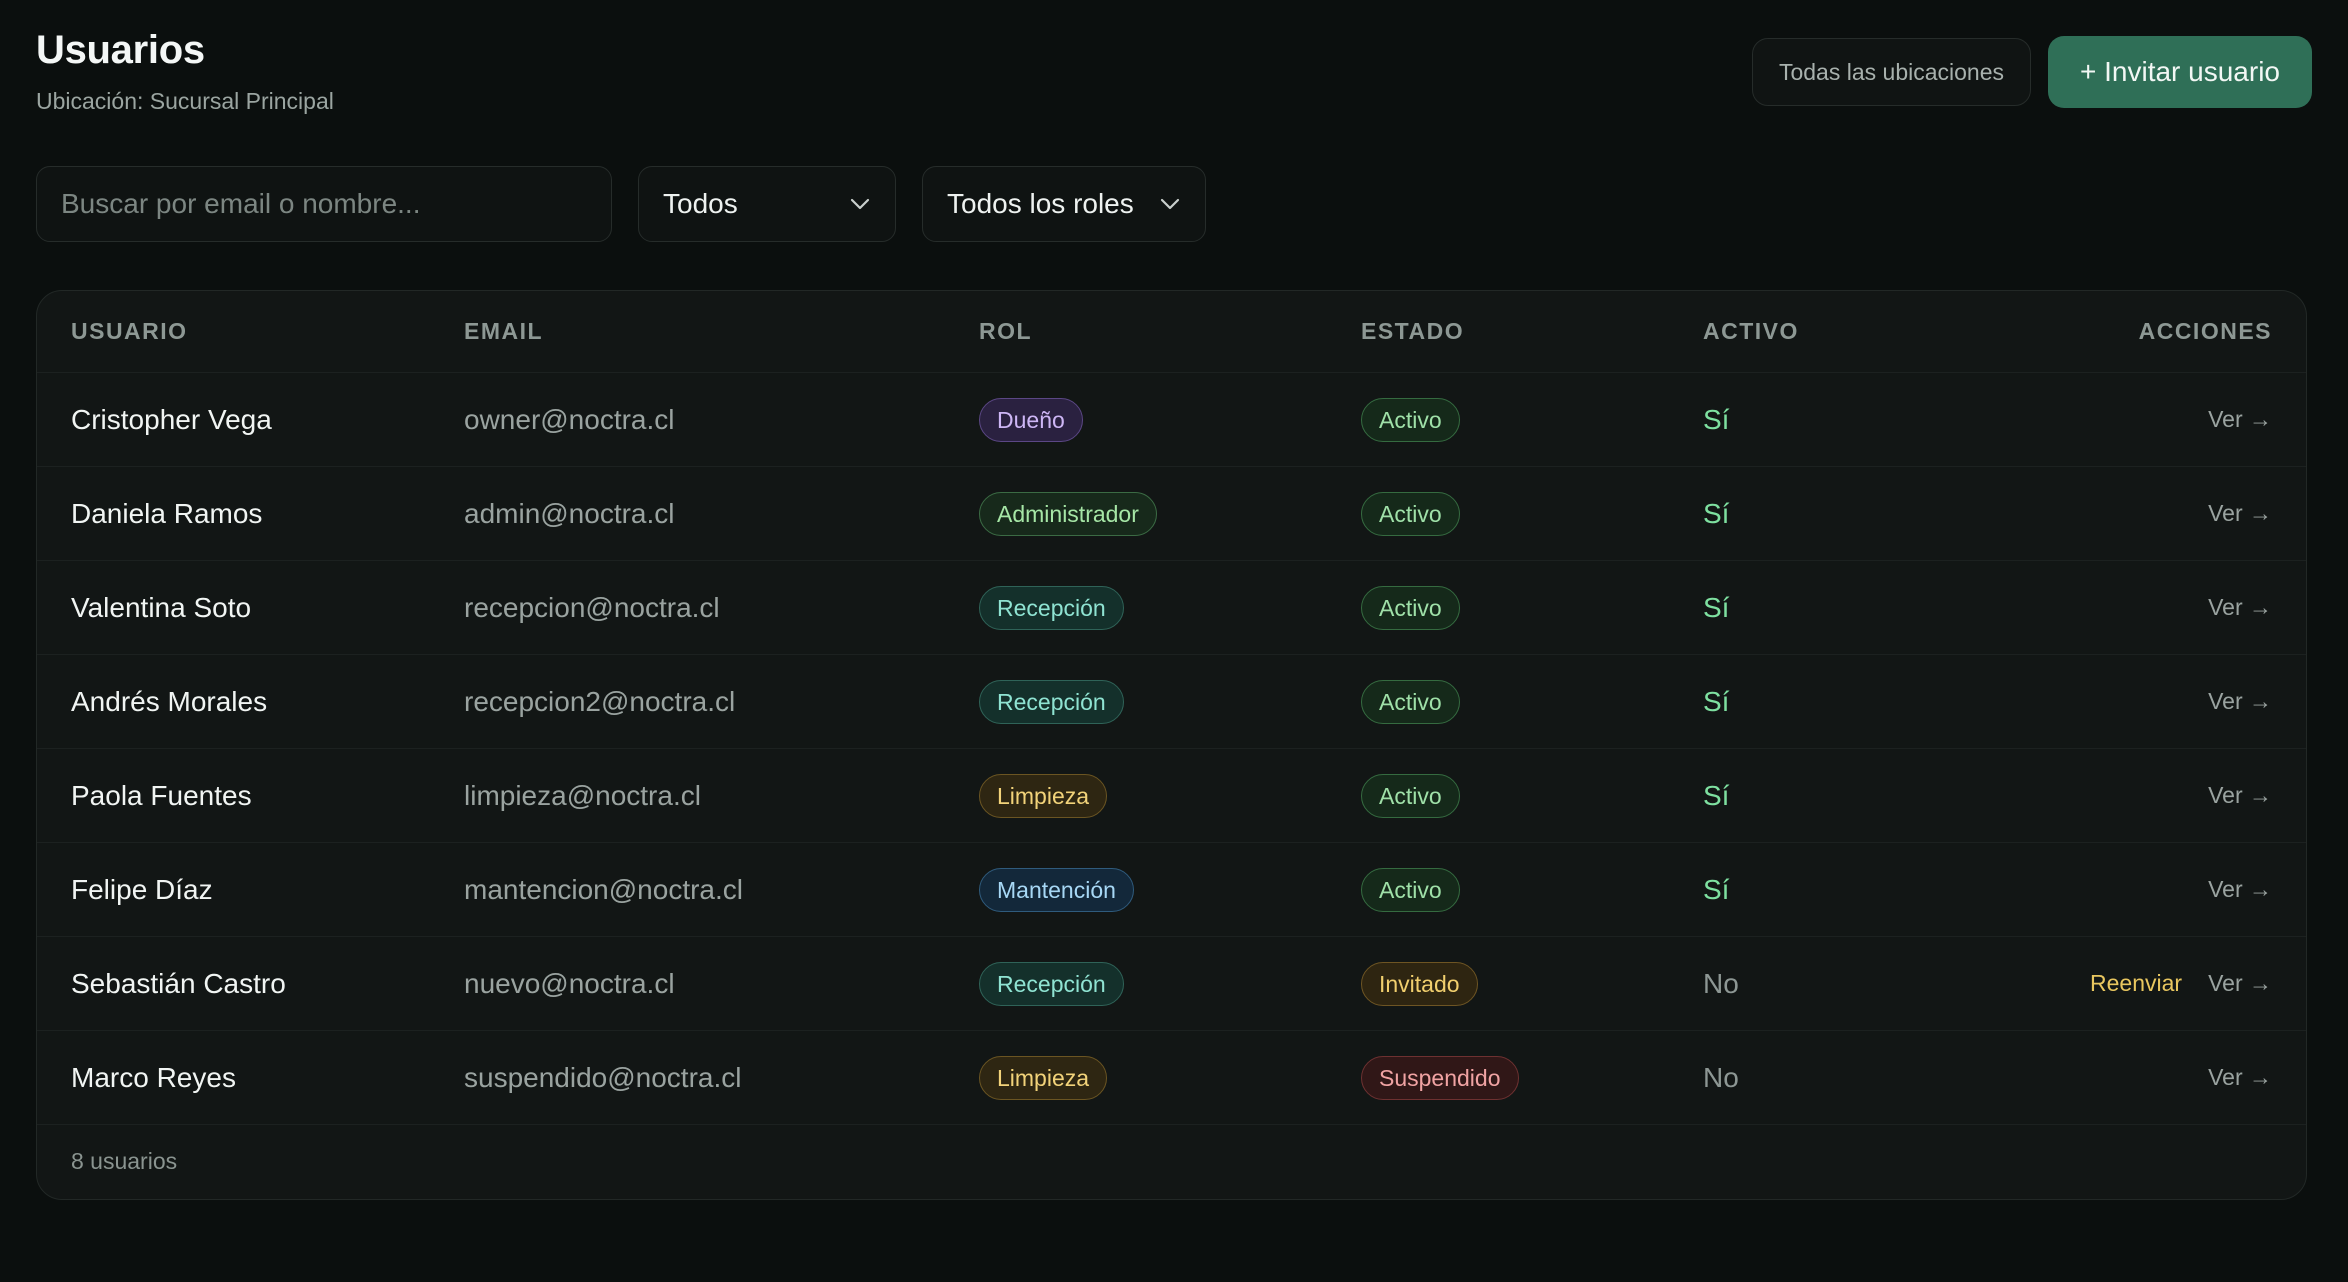 Image resolution: width=2348 pixels, height=1282 pixels. I want to click on column-header-user: USUARIO, so click(250, 331).